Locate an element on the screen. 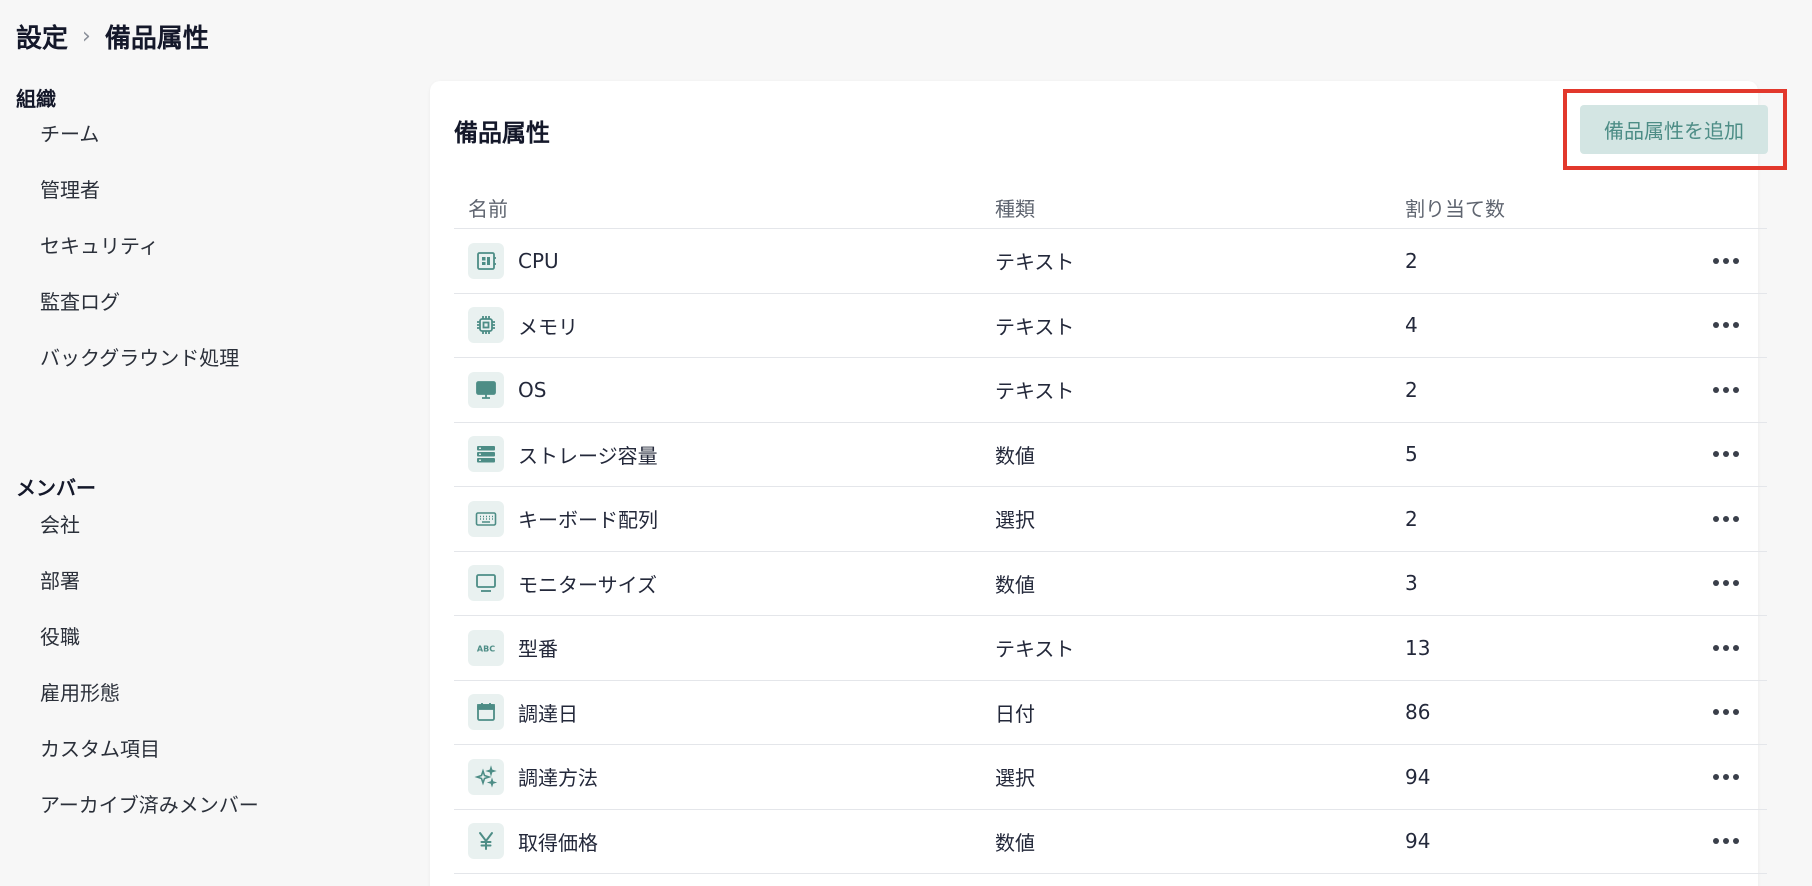  attribute-count: 86 is located at coordinates (1418, 712).